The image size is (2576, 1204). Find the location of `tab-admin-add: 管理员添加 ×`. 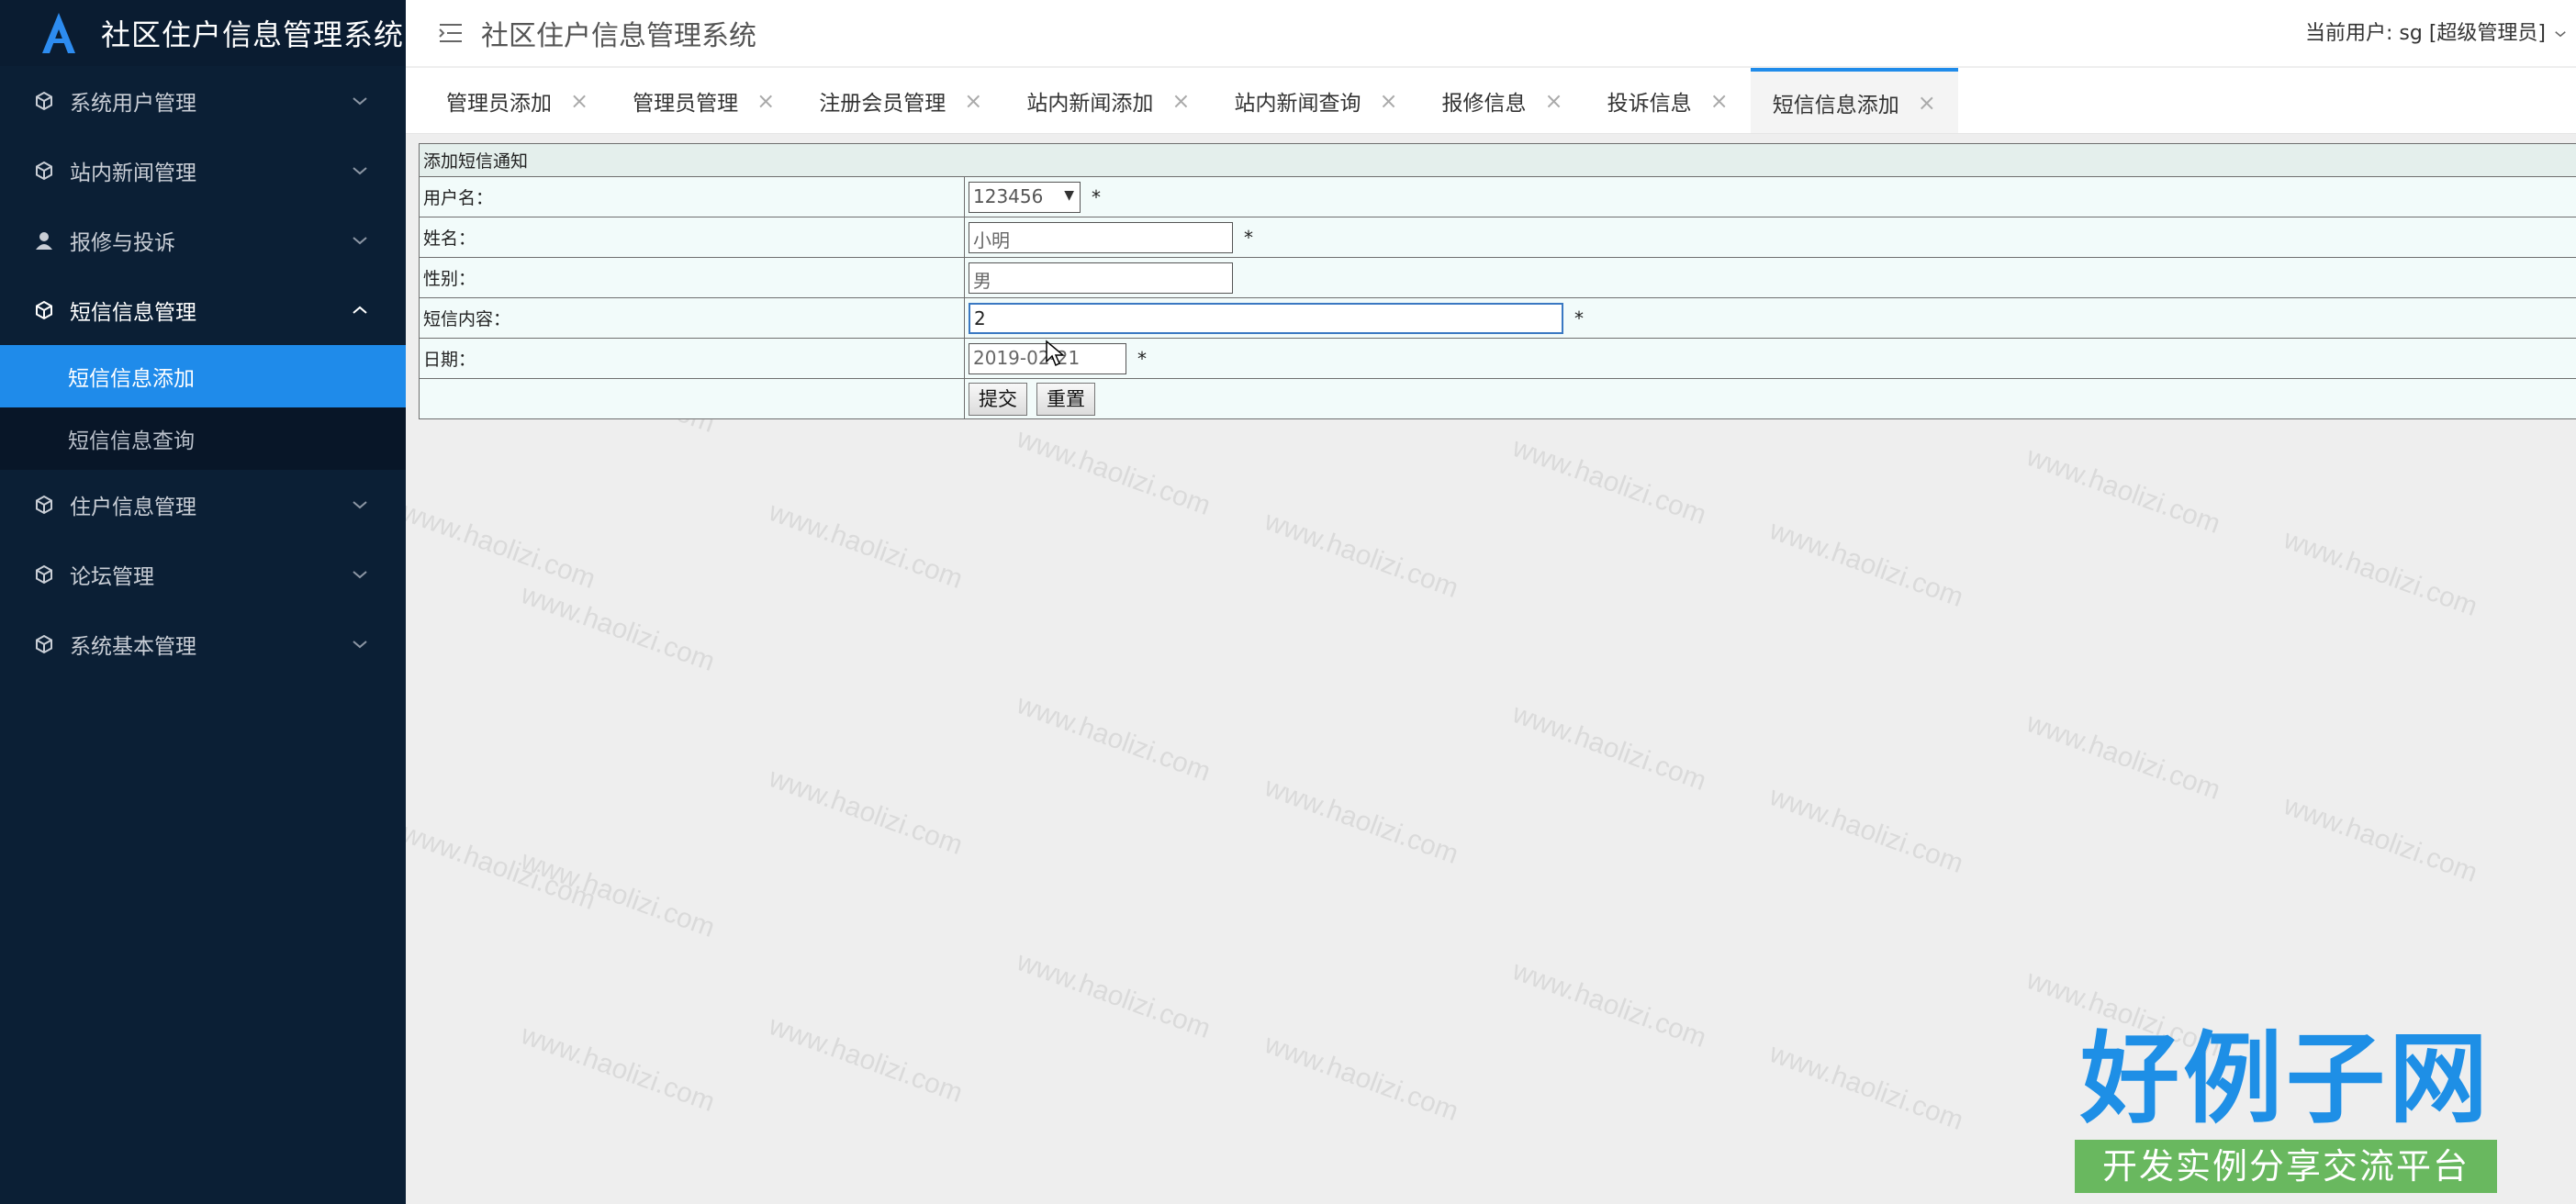

tab-admin-add: 管理员添加 × is located at coordinates (517, 100).